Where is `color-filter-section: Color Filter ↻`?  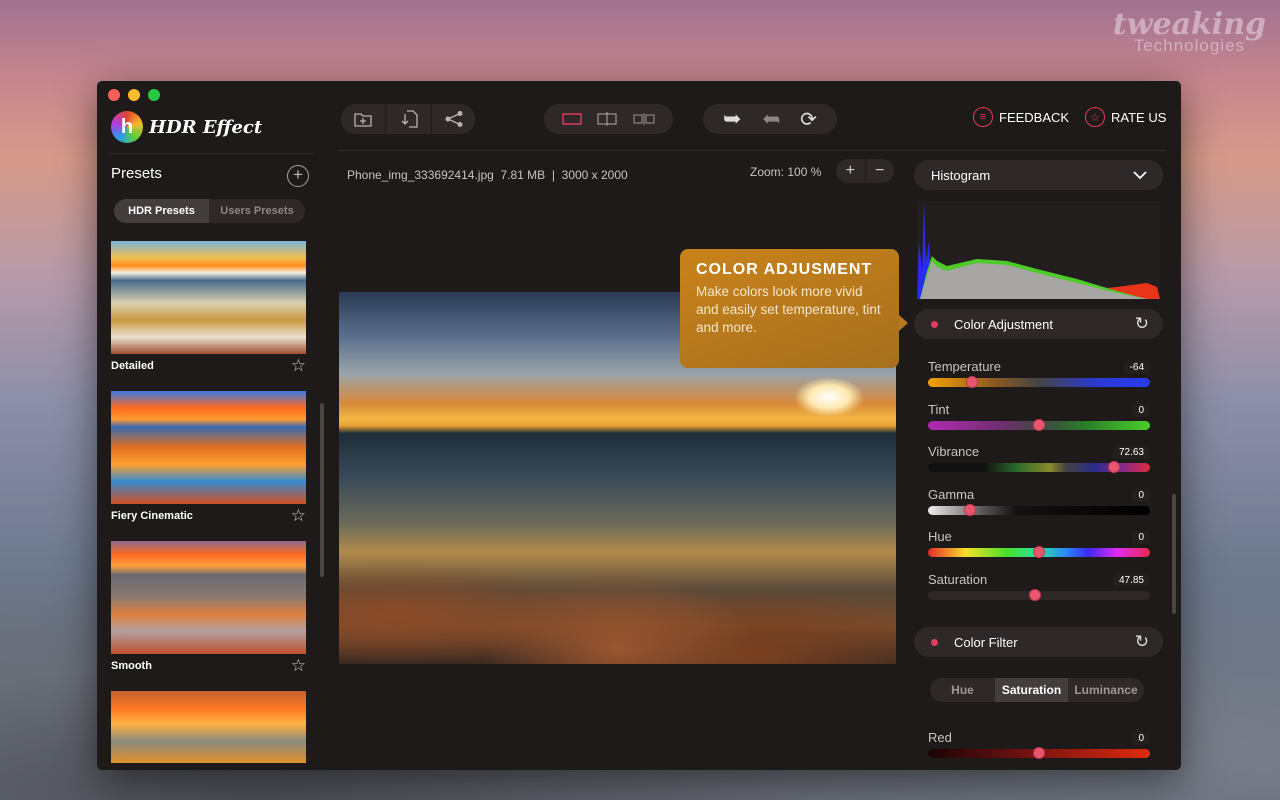 color-filter-section: Color Filter ↻ is located at coordinates (1038, 642).